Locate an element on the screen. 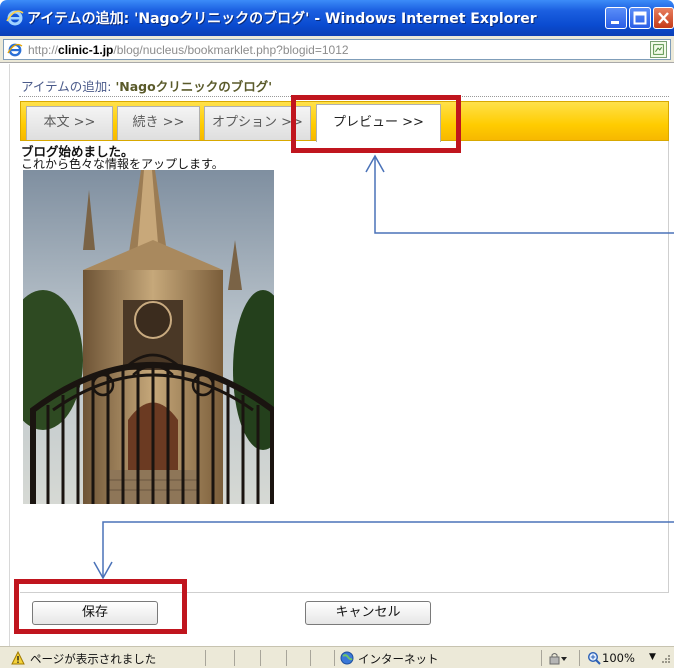  tab-body: 本文 >> is located at coordinates (69, 123).